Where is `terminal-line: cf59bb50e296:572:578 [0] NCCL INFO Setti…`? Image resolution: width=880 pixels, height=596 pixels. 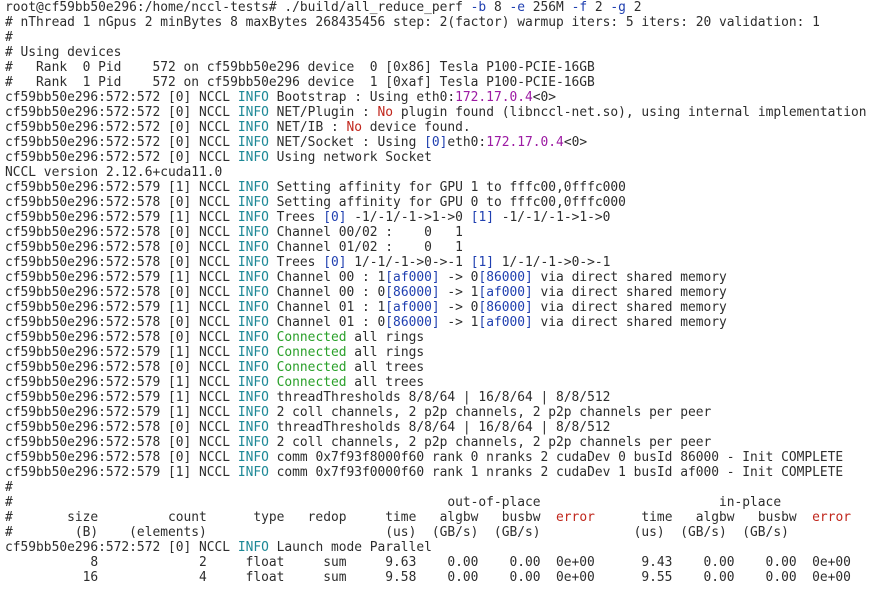
terminal-line: cf59bb50e296:572:578 [0] NCCL INFO Setti… is located at coordinates (442, 202).